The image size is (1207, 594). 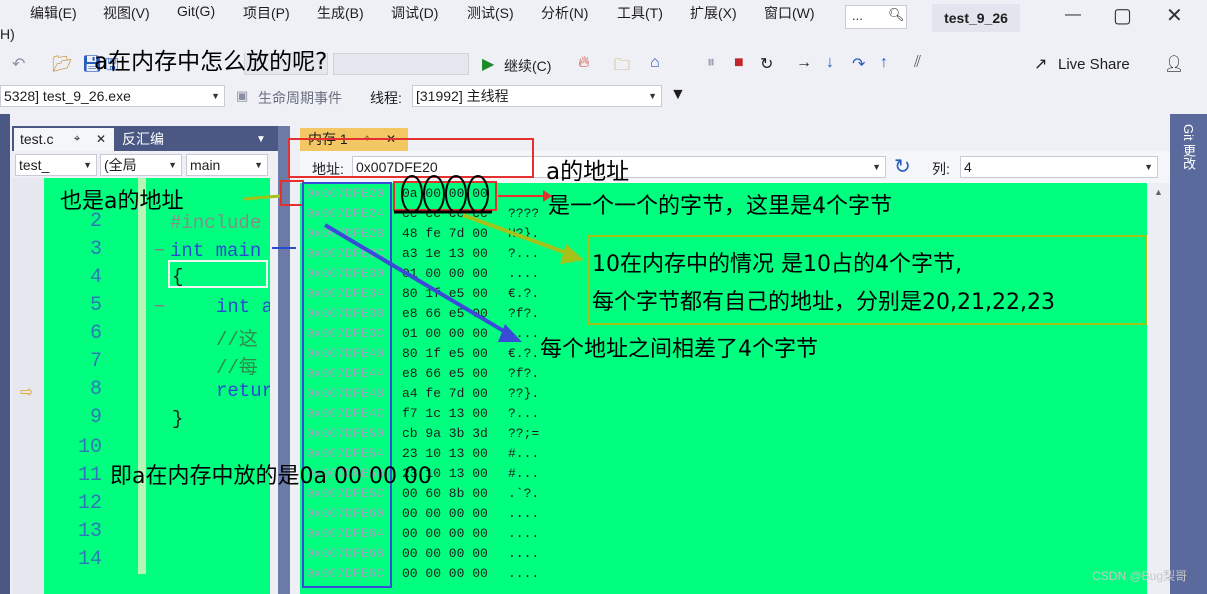 I want to click on step-annotation: 每个地址之间相差了4个字节, so click(x=679, y=349).